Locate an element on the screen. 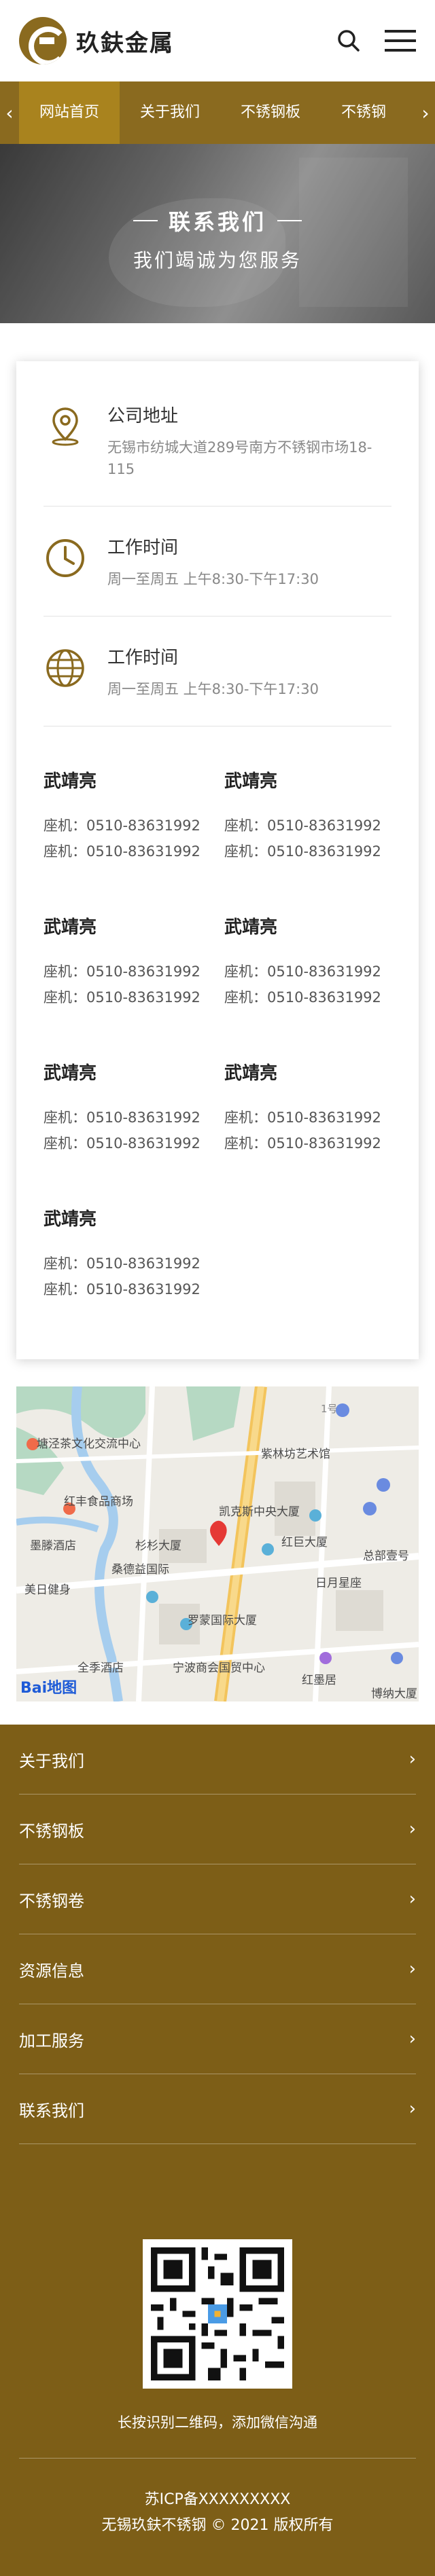 The image size is (435, 2576). nav-item-stainless-coil: 不锈钢 is located at coordinates (363, 112).